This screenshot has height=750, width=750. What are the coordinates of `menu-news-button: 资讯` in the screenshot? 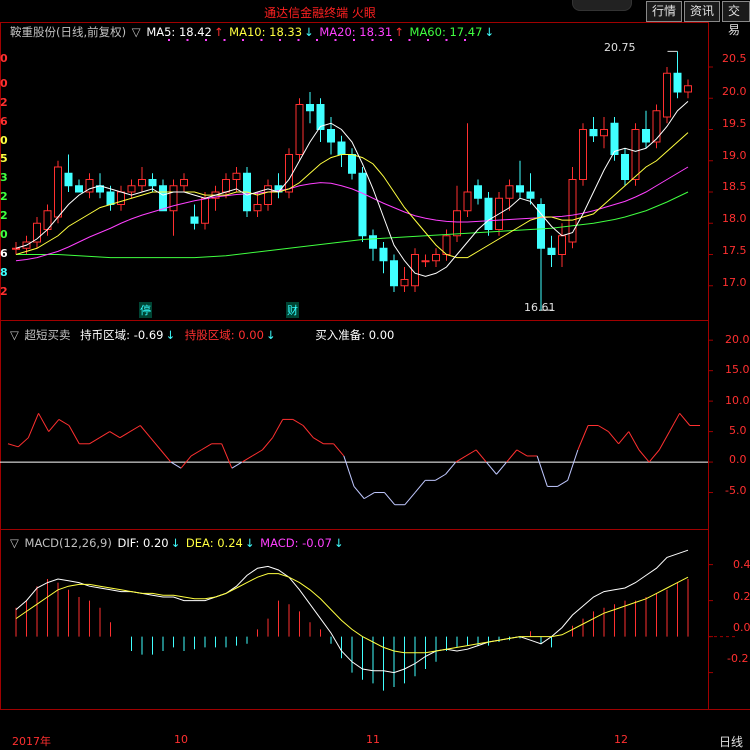 It's located at (702, 11).